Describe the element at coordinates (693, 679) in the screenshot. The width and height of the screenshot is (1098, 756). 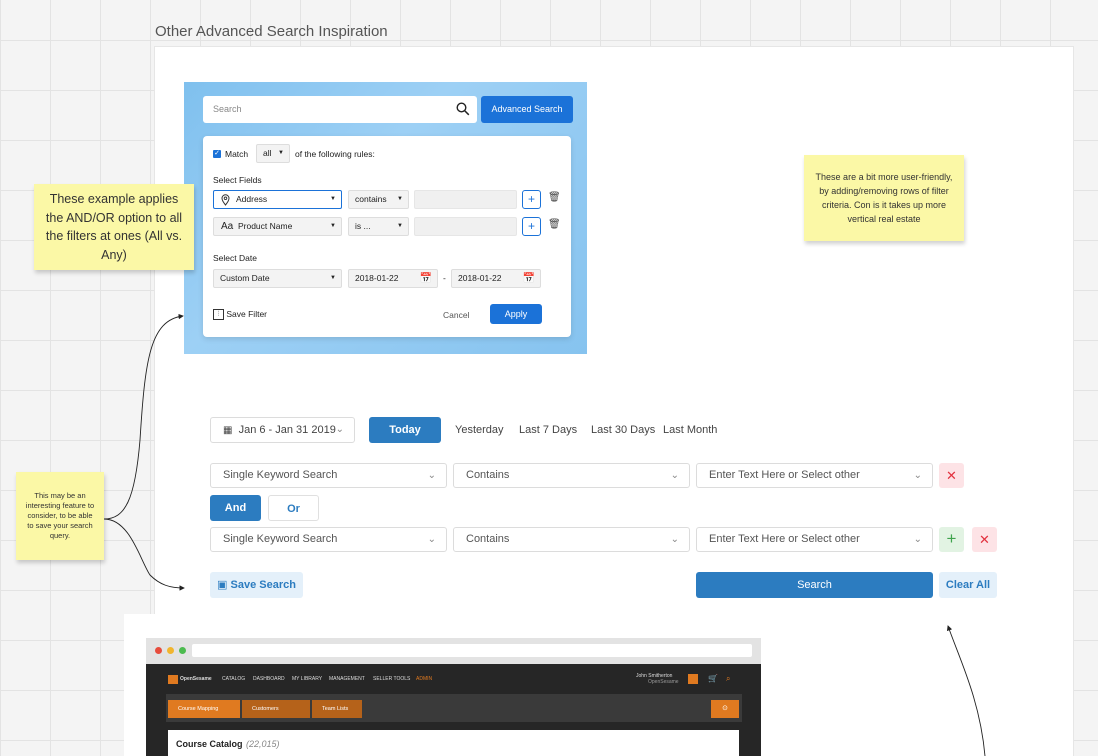
I see `avatar` at that location.